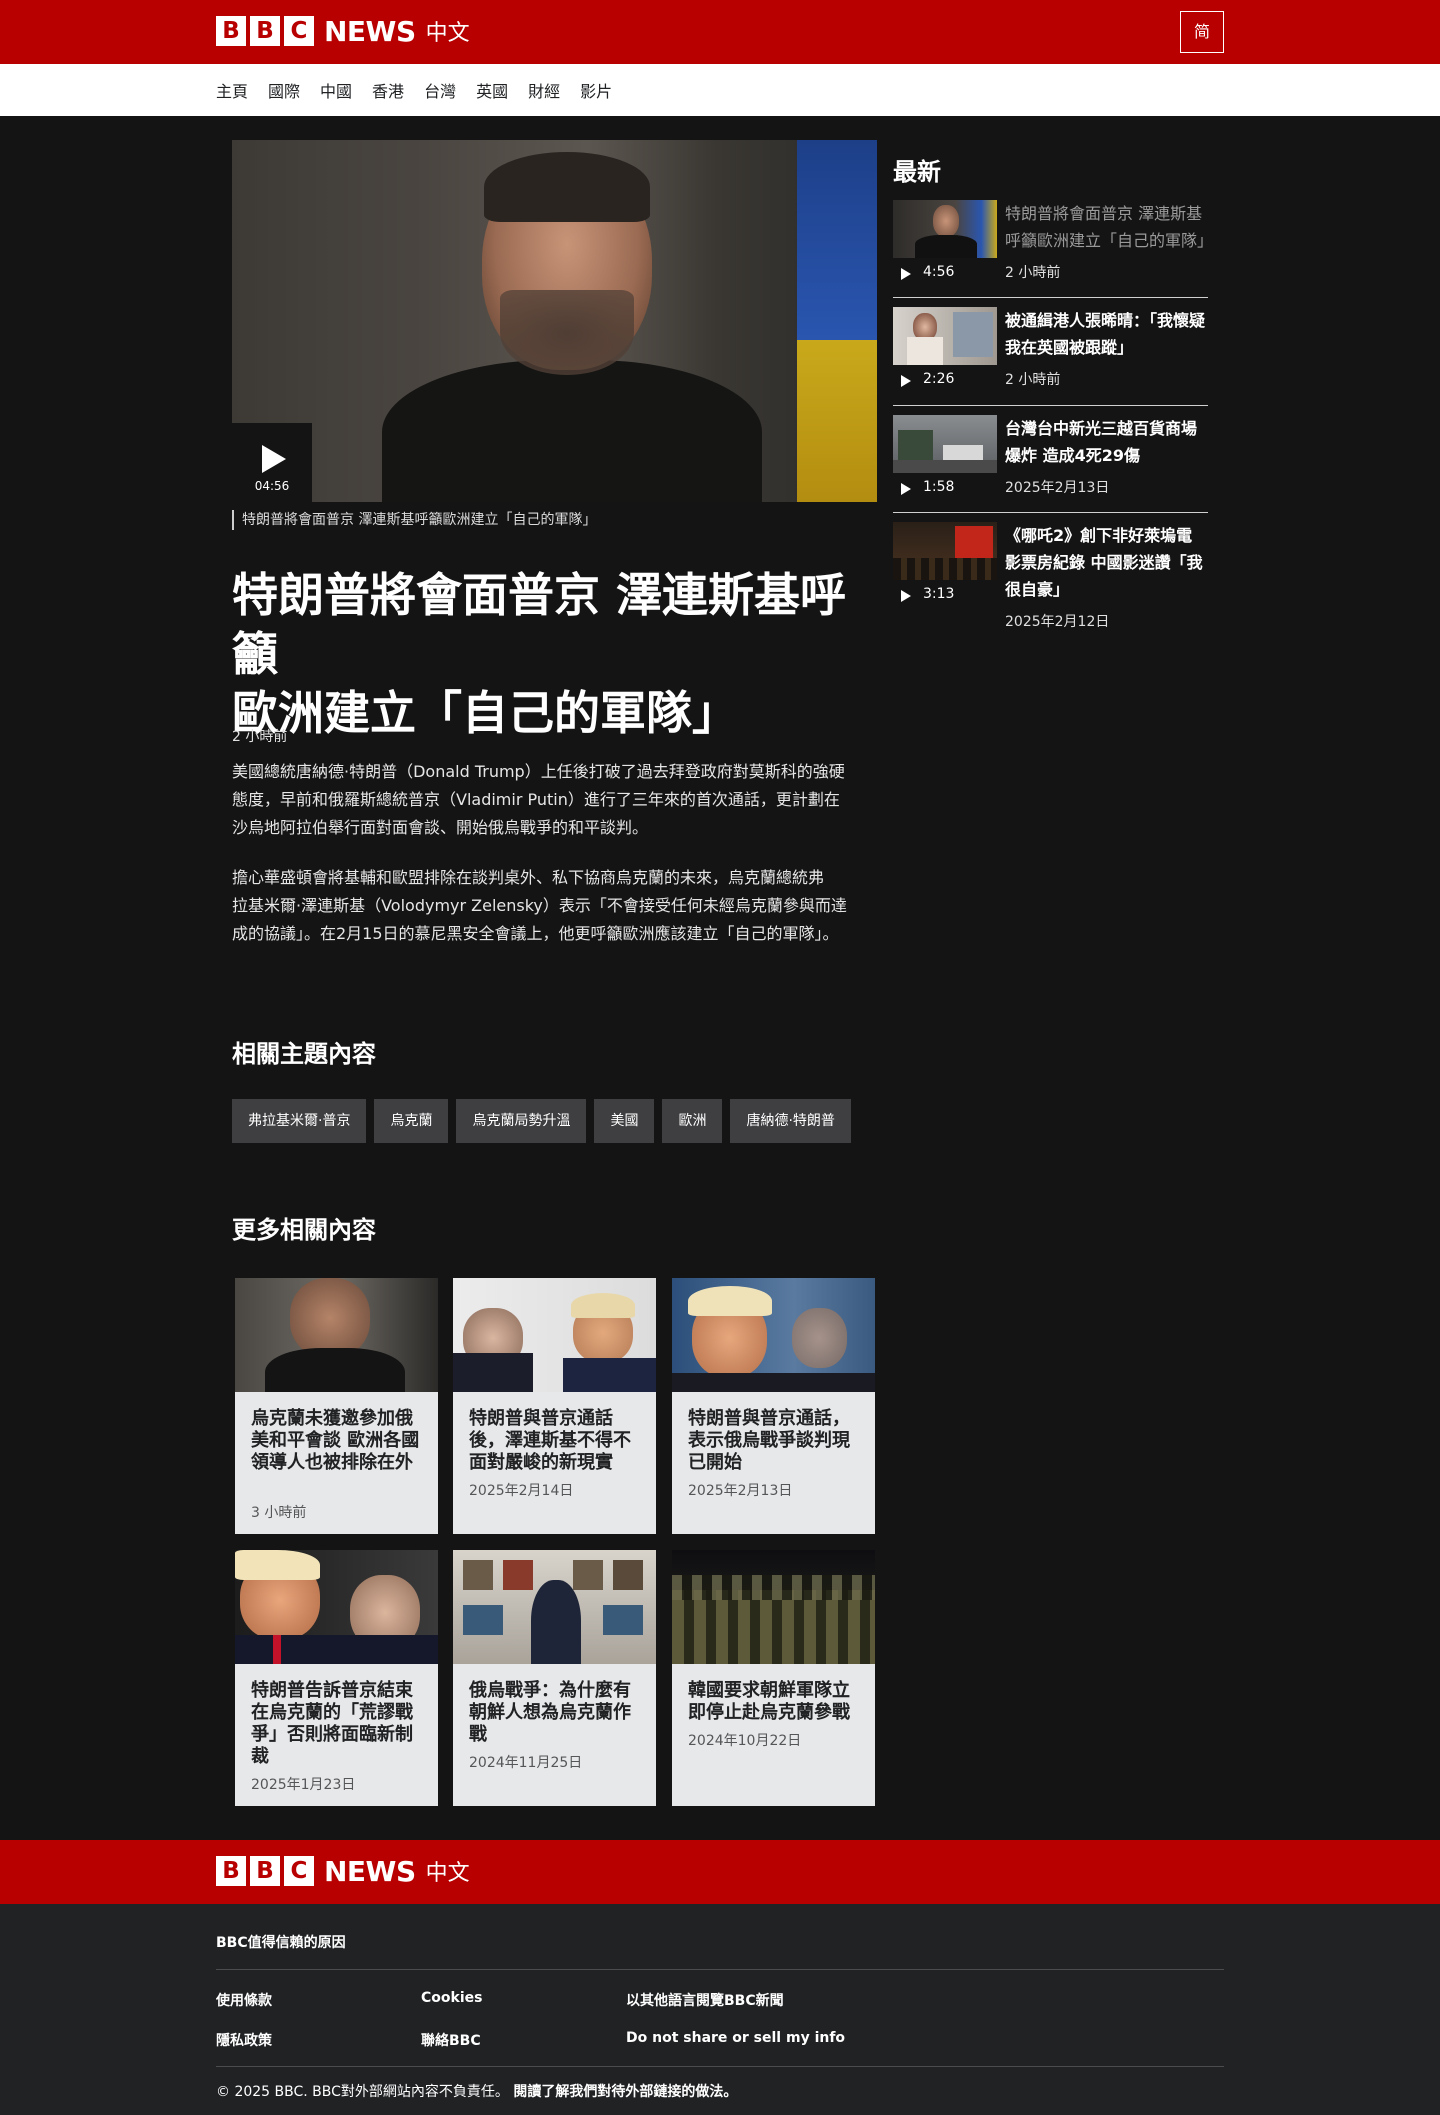 The image size is (1440, 2115). What do you see at coordinates (720, 1872) in the screenshot?
I see `footer-brand-bar: B B C NEWS 中文` at bounding box center [720, 1872].